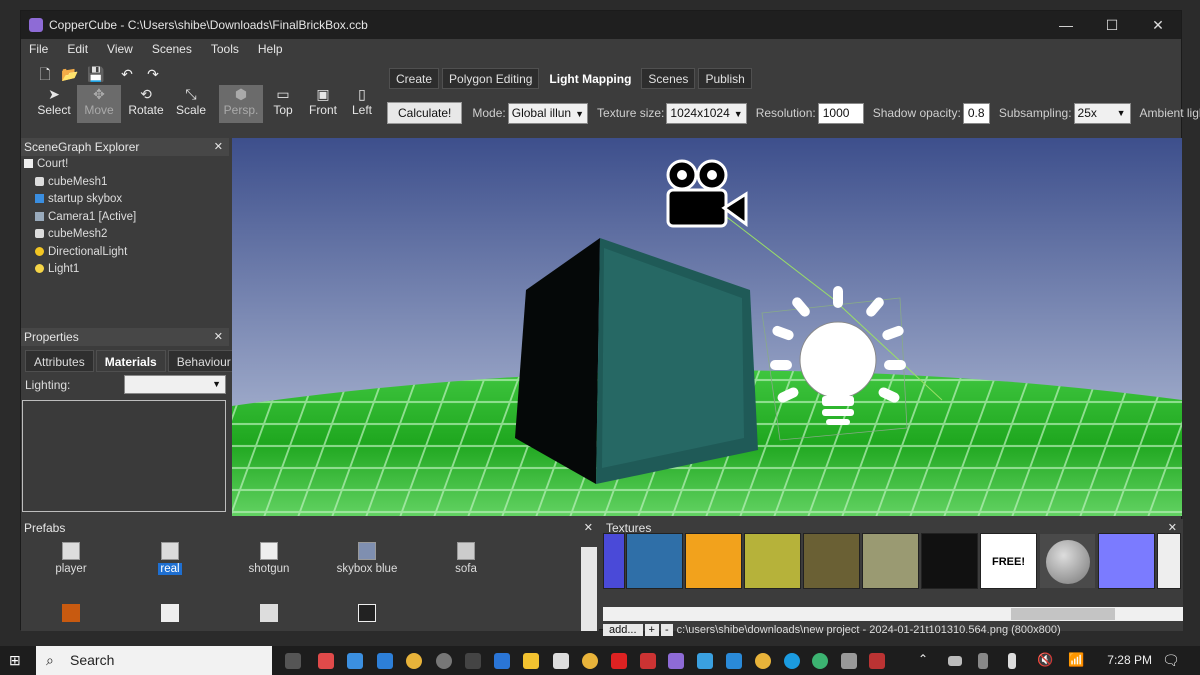 Image resolution: width=1200 pixels, height=675 pixels. I want to click on notifications-icon: 🗨, so click(1171, 660).